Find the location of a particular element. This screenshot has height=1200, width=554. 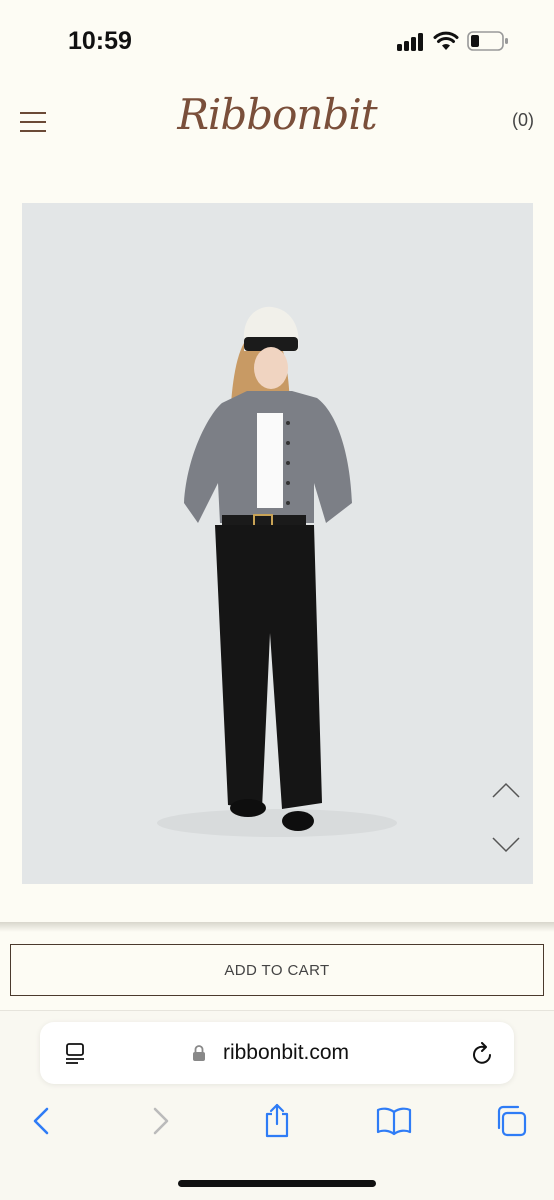

status-bar: 10:59 is located at coordinates (277, 40).